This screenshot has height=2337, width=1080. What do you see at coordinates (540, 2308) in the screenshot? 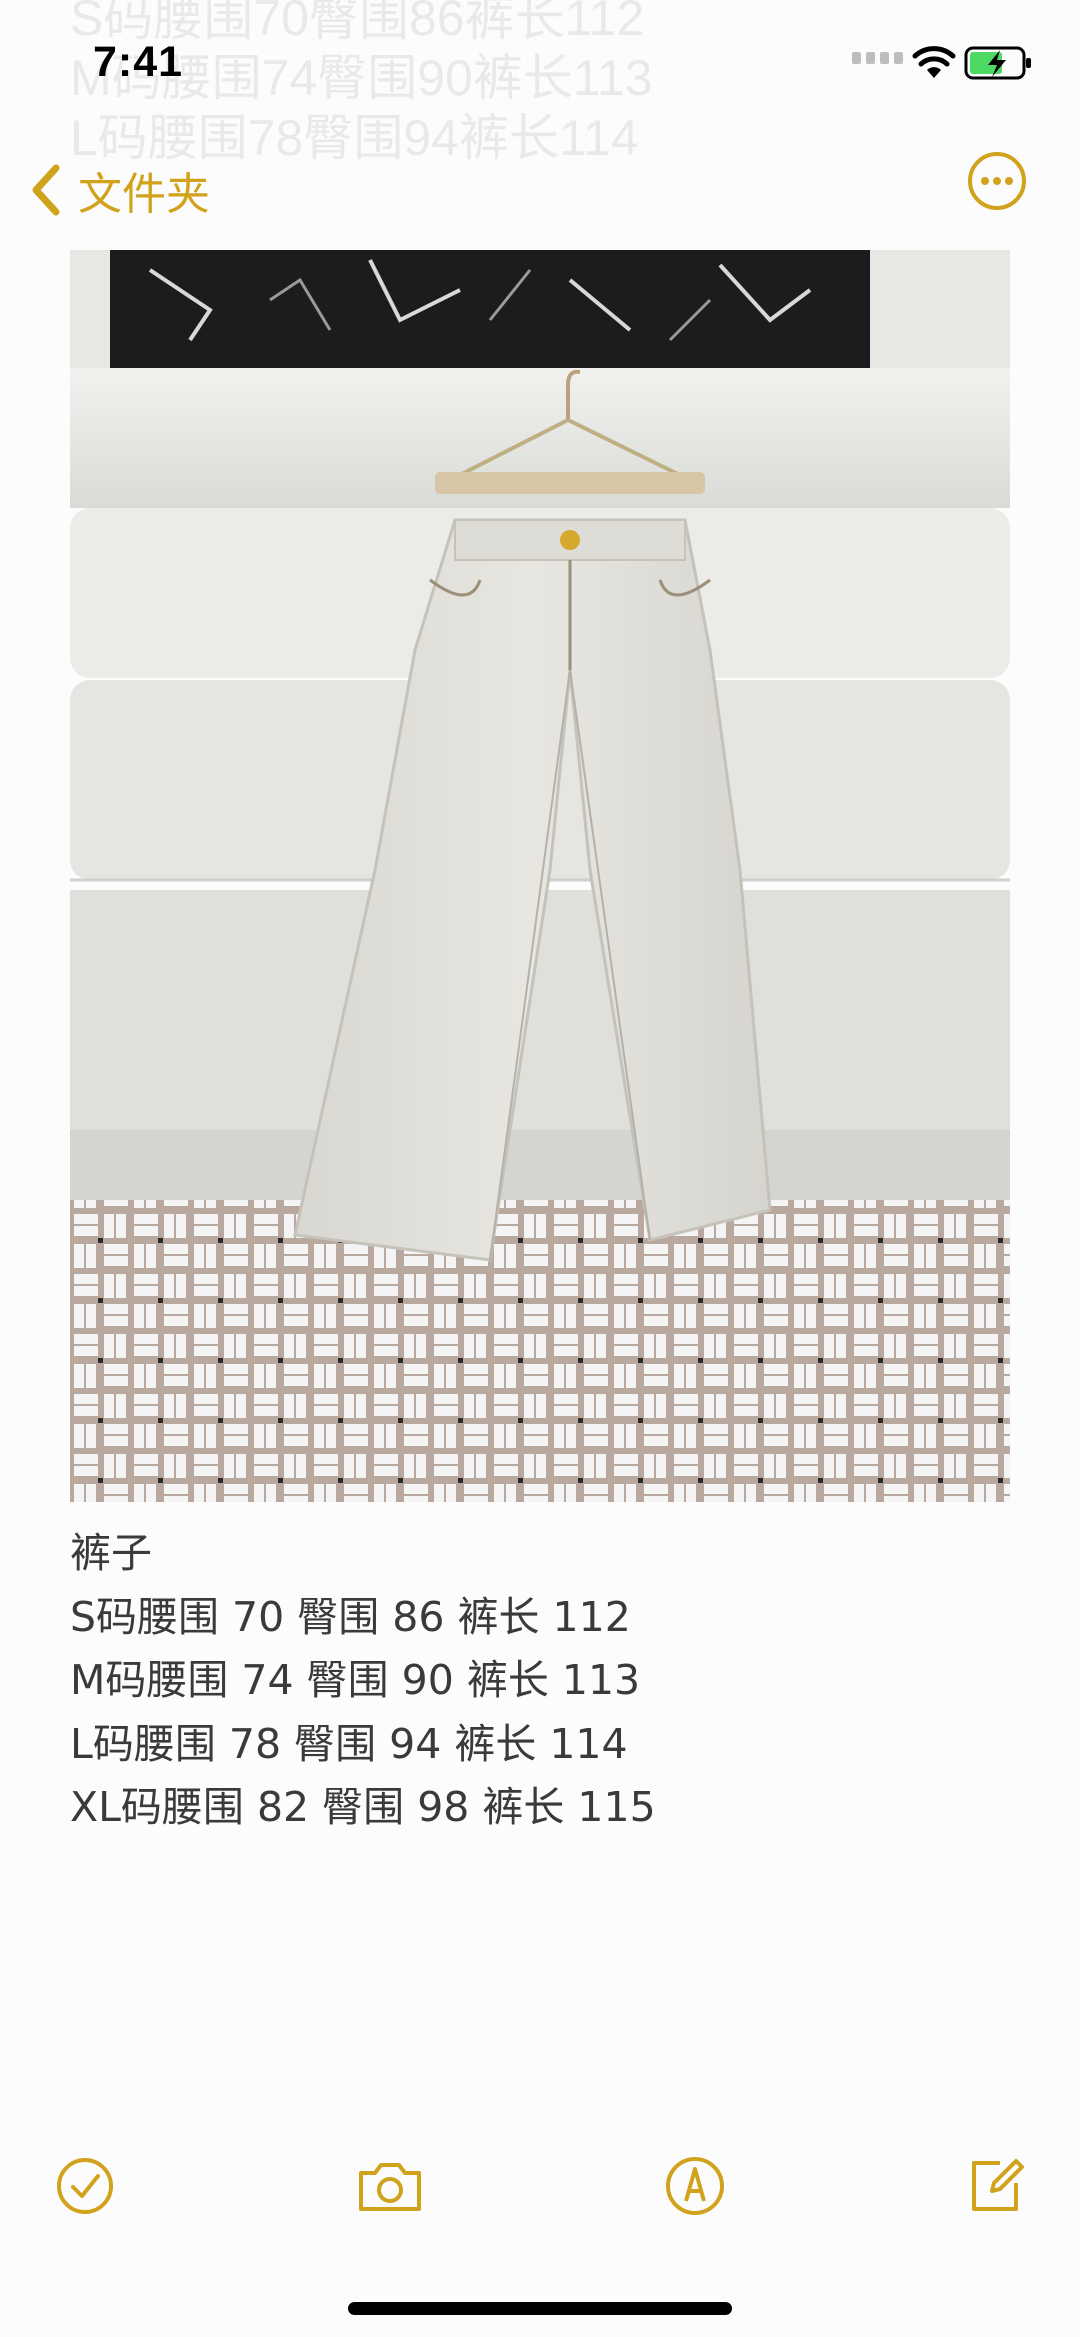
I see `home-indicator` at bounding box center [540, 2308].